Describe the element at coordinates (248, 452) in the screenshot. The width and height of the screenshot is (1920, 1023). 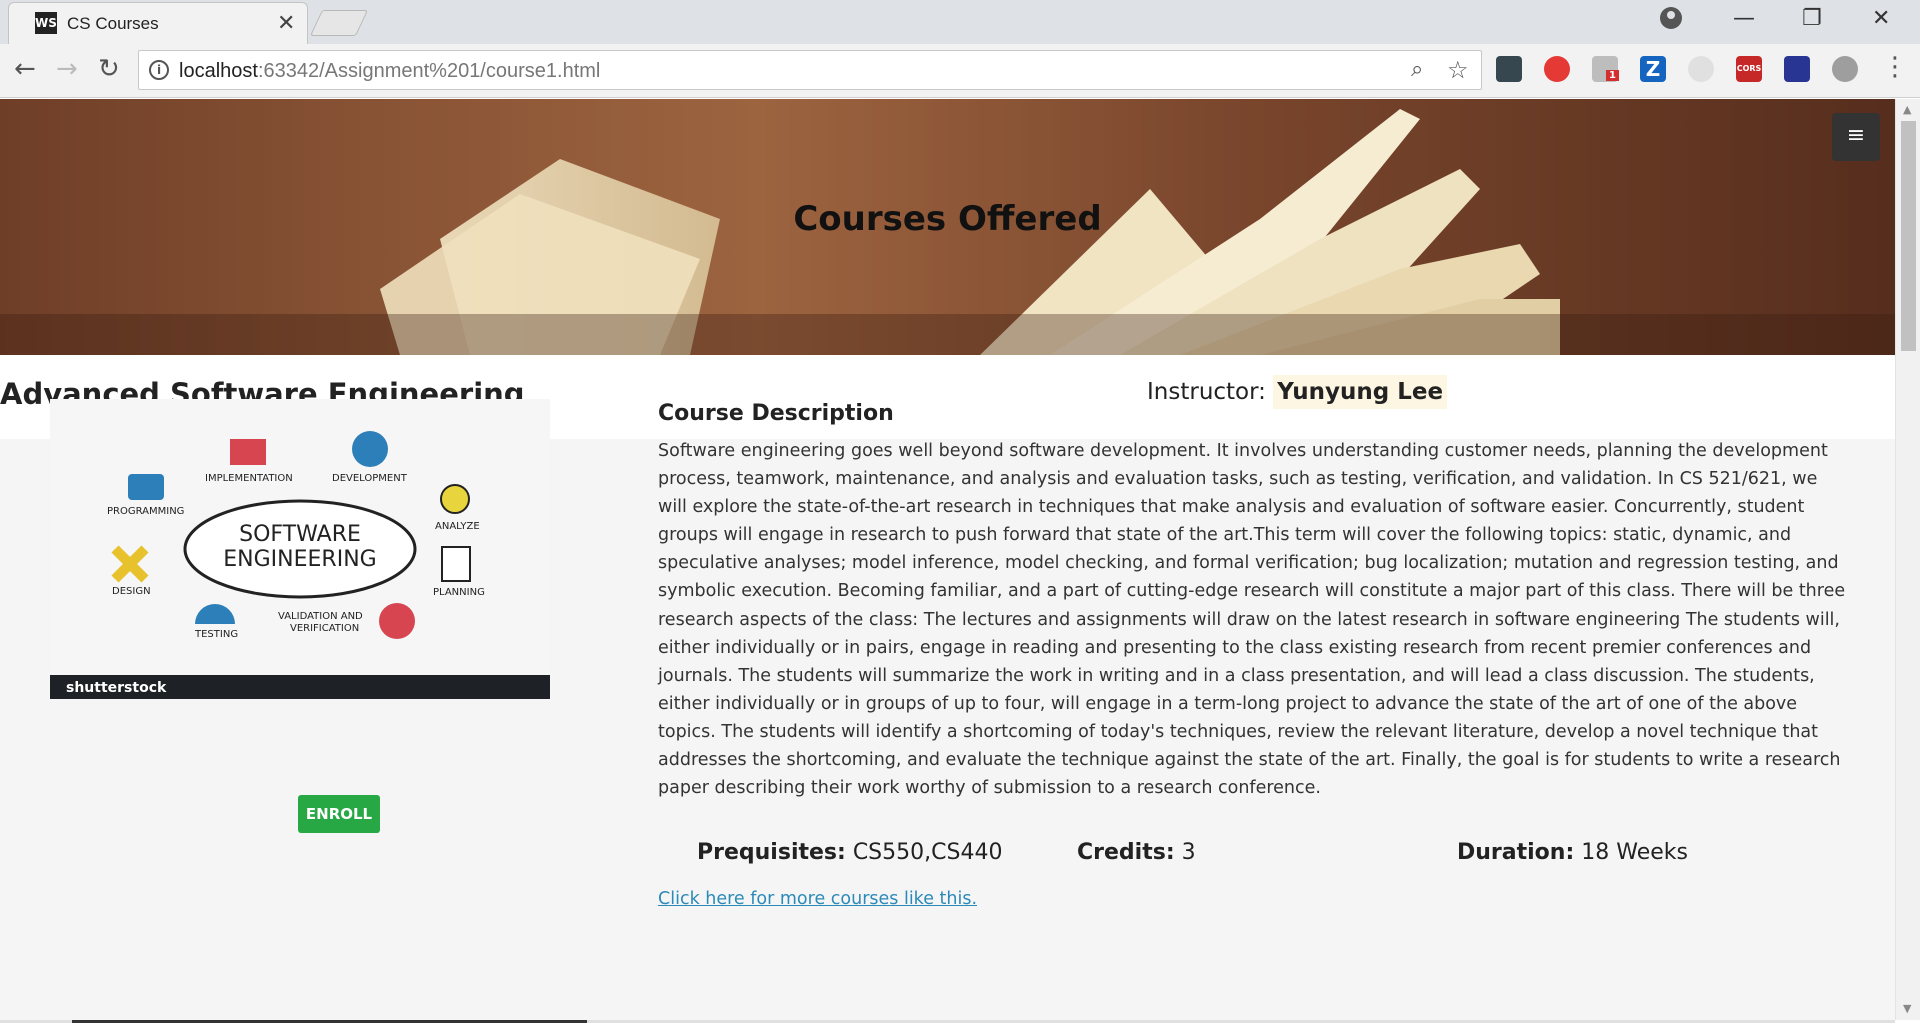
I see `implementation-icon` at that location.